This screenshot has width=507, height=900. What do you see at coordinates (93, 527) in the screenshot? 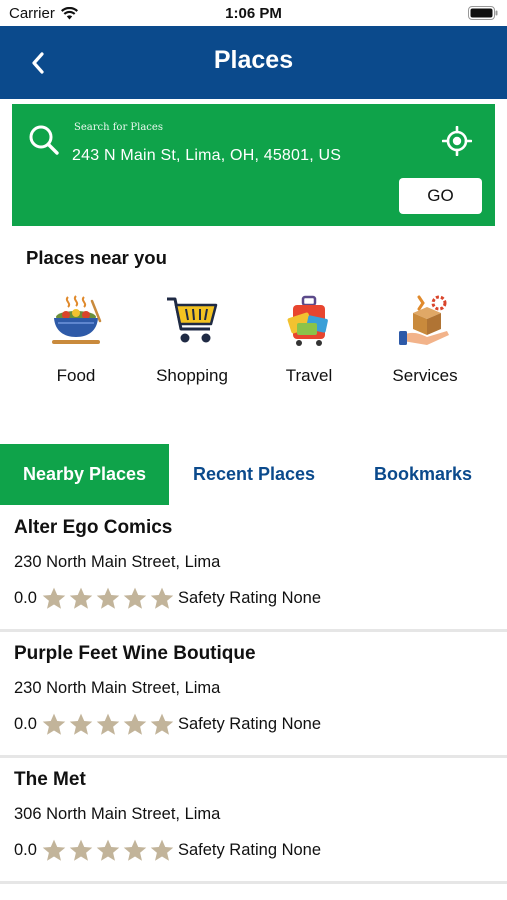
I see `place-name: Alter Ego Comics` at bounding box center [93, 527].